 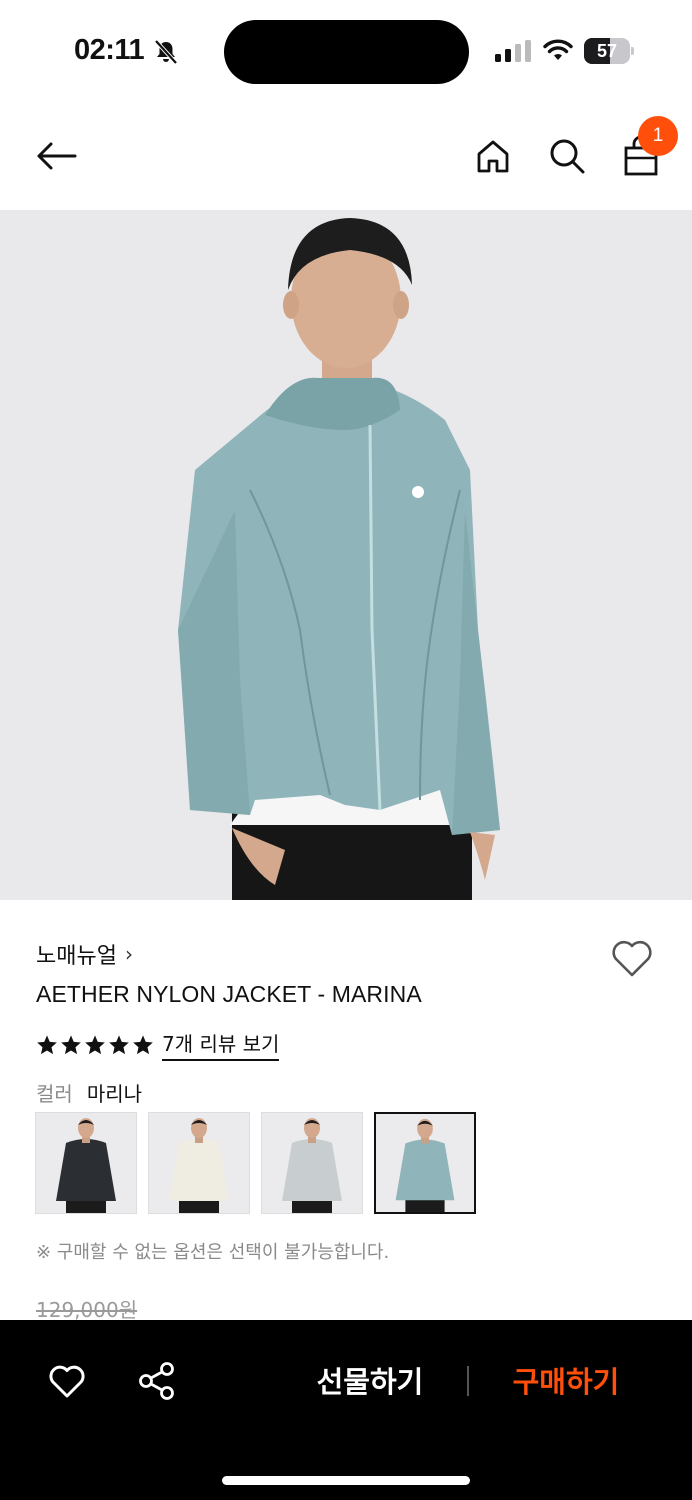 What do you see at coordinates (114, 1094) in the screenshot?
I see `color-value: 마리나` at bounding box center [114, 1094].